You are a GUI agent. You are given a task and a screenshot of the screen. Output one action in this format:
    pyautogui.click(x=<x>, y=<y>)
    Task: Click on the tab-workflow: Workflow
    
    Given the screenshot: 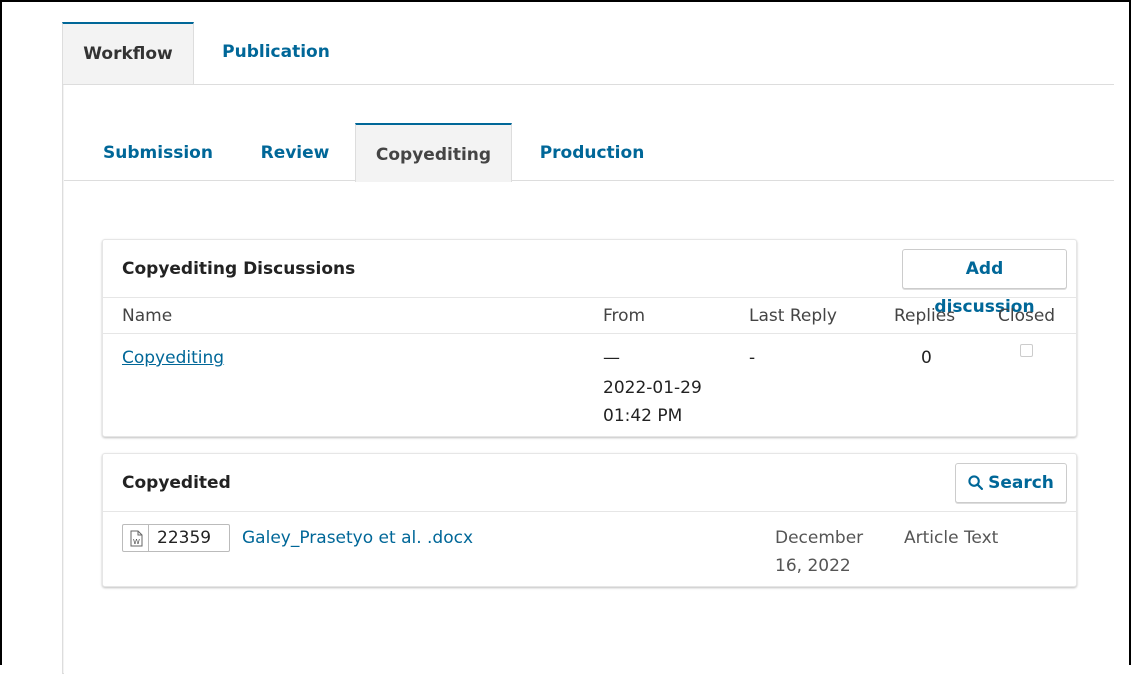 What is the action you would take?
    pyautogui.click(x=128, y=53)
    